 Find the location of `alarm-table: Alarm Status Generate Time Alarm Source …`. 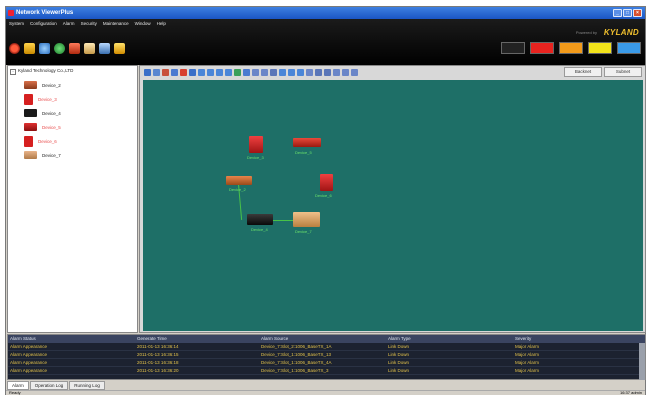

alarm-table: Alarm Status Generate Time Alarm Source … is located at coordinates (326, 357).